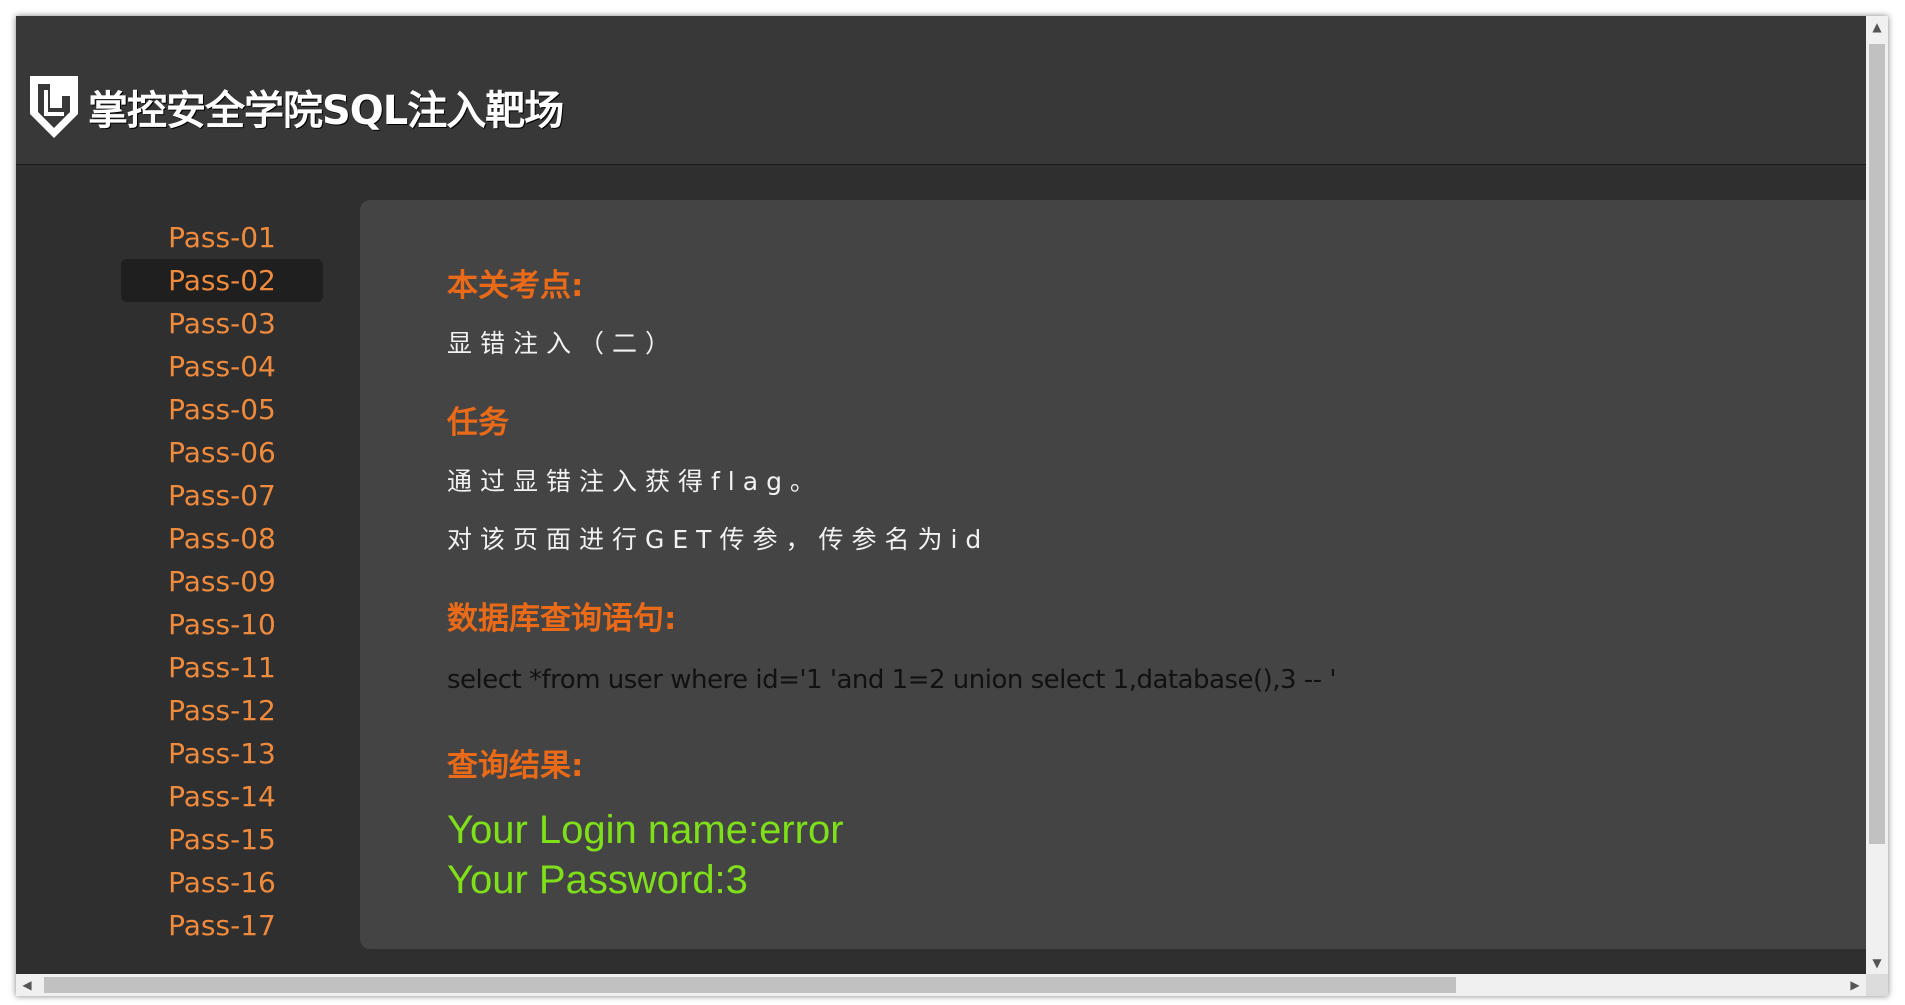 The width and height of the screenshot is (1905, 1005). What do you see at coordinates (222, 323) in the screenshot?
I see `sidebar-item-pass-03: Pass-03` at bounding box center [222, 323].